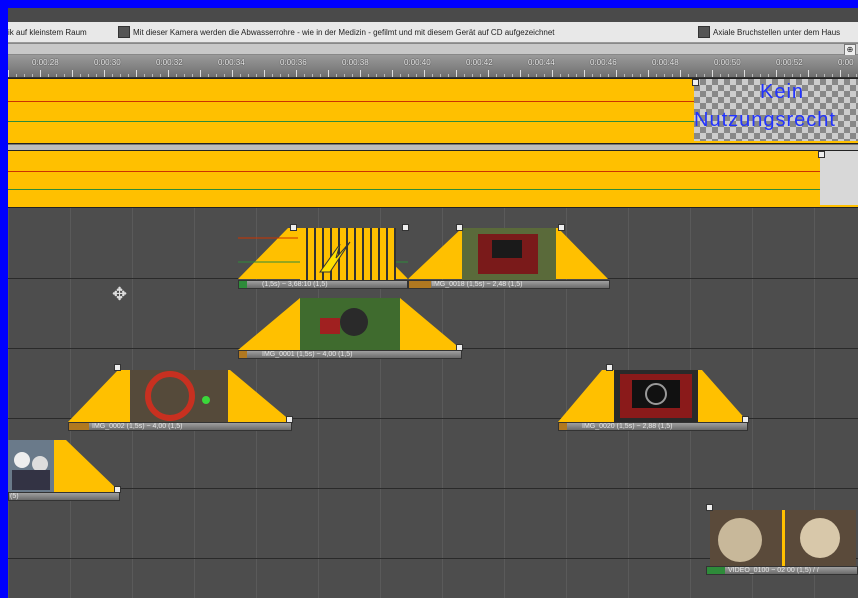  I want to click on opacity-line, so click(433, 189).